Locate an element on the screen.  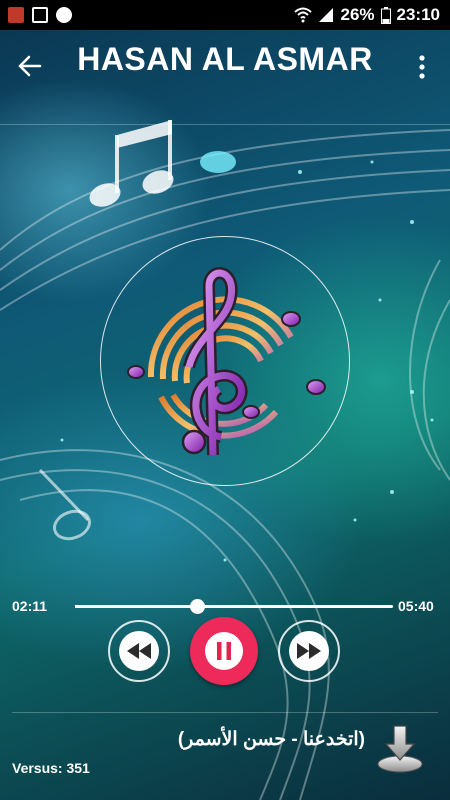
app-bar: HASAN AL ASMAR is located at coordinates (225, 77).